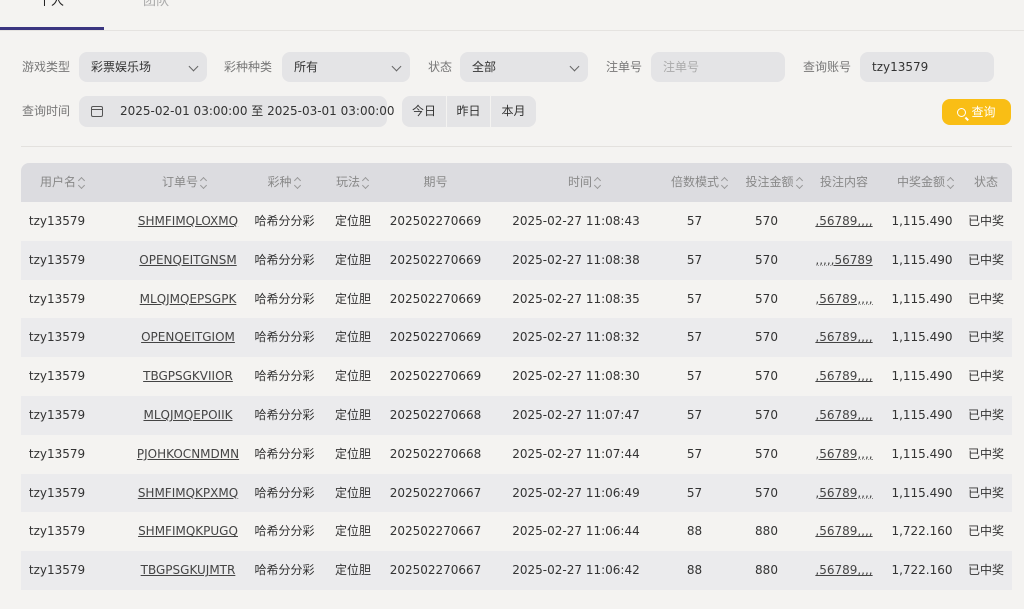  Describe the element at coordinates (927, 67) in the screenshot. I see `account-input: tzy13579` at that location.